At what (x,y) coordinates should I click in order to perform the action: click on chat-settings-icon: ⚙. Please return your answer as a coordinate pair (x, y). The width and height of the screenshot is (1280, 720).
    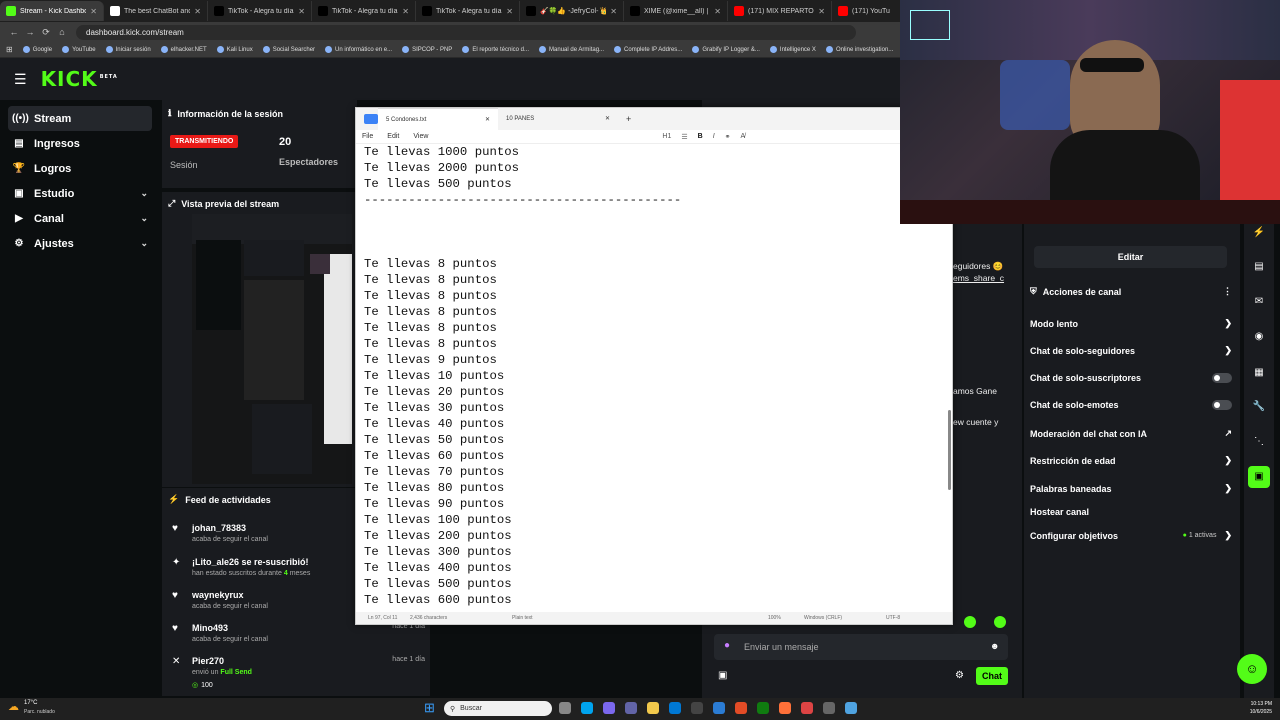
    Looking at the image, I should click on (959, 675).